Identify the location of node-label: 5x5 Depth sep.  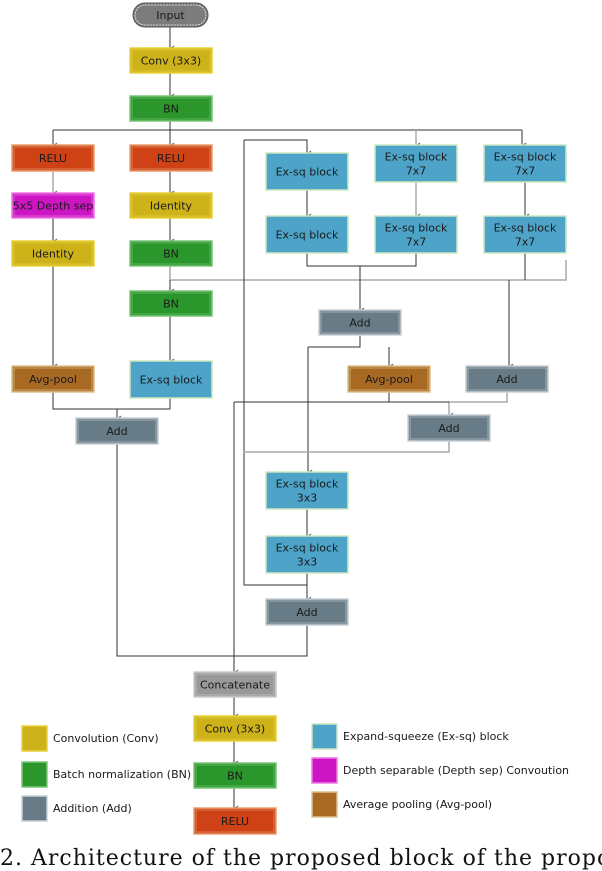
(53, 206).